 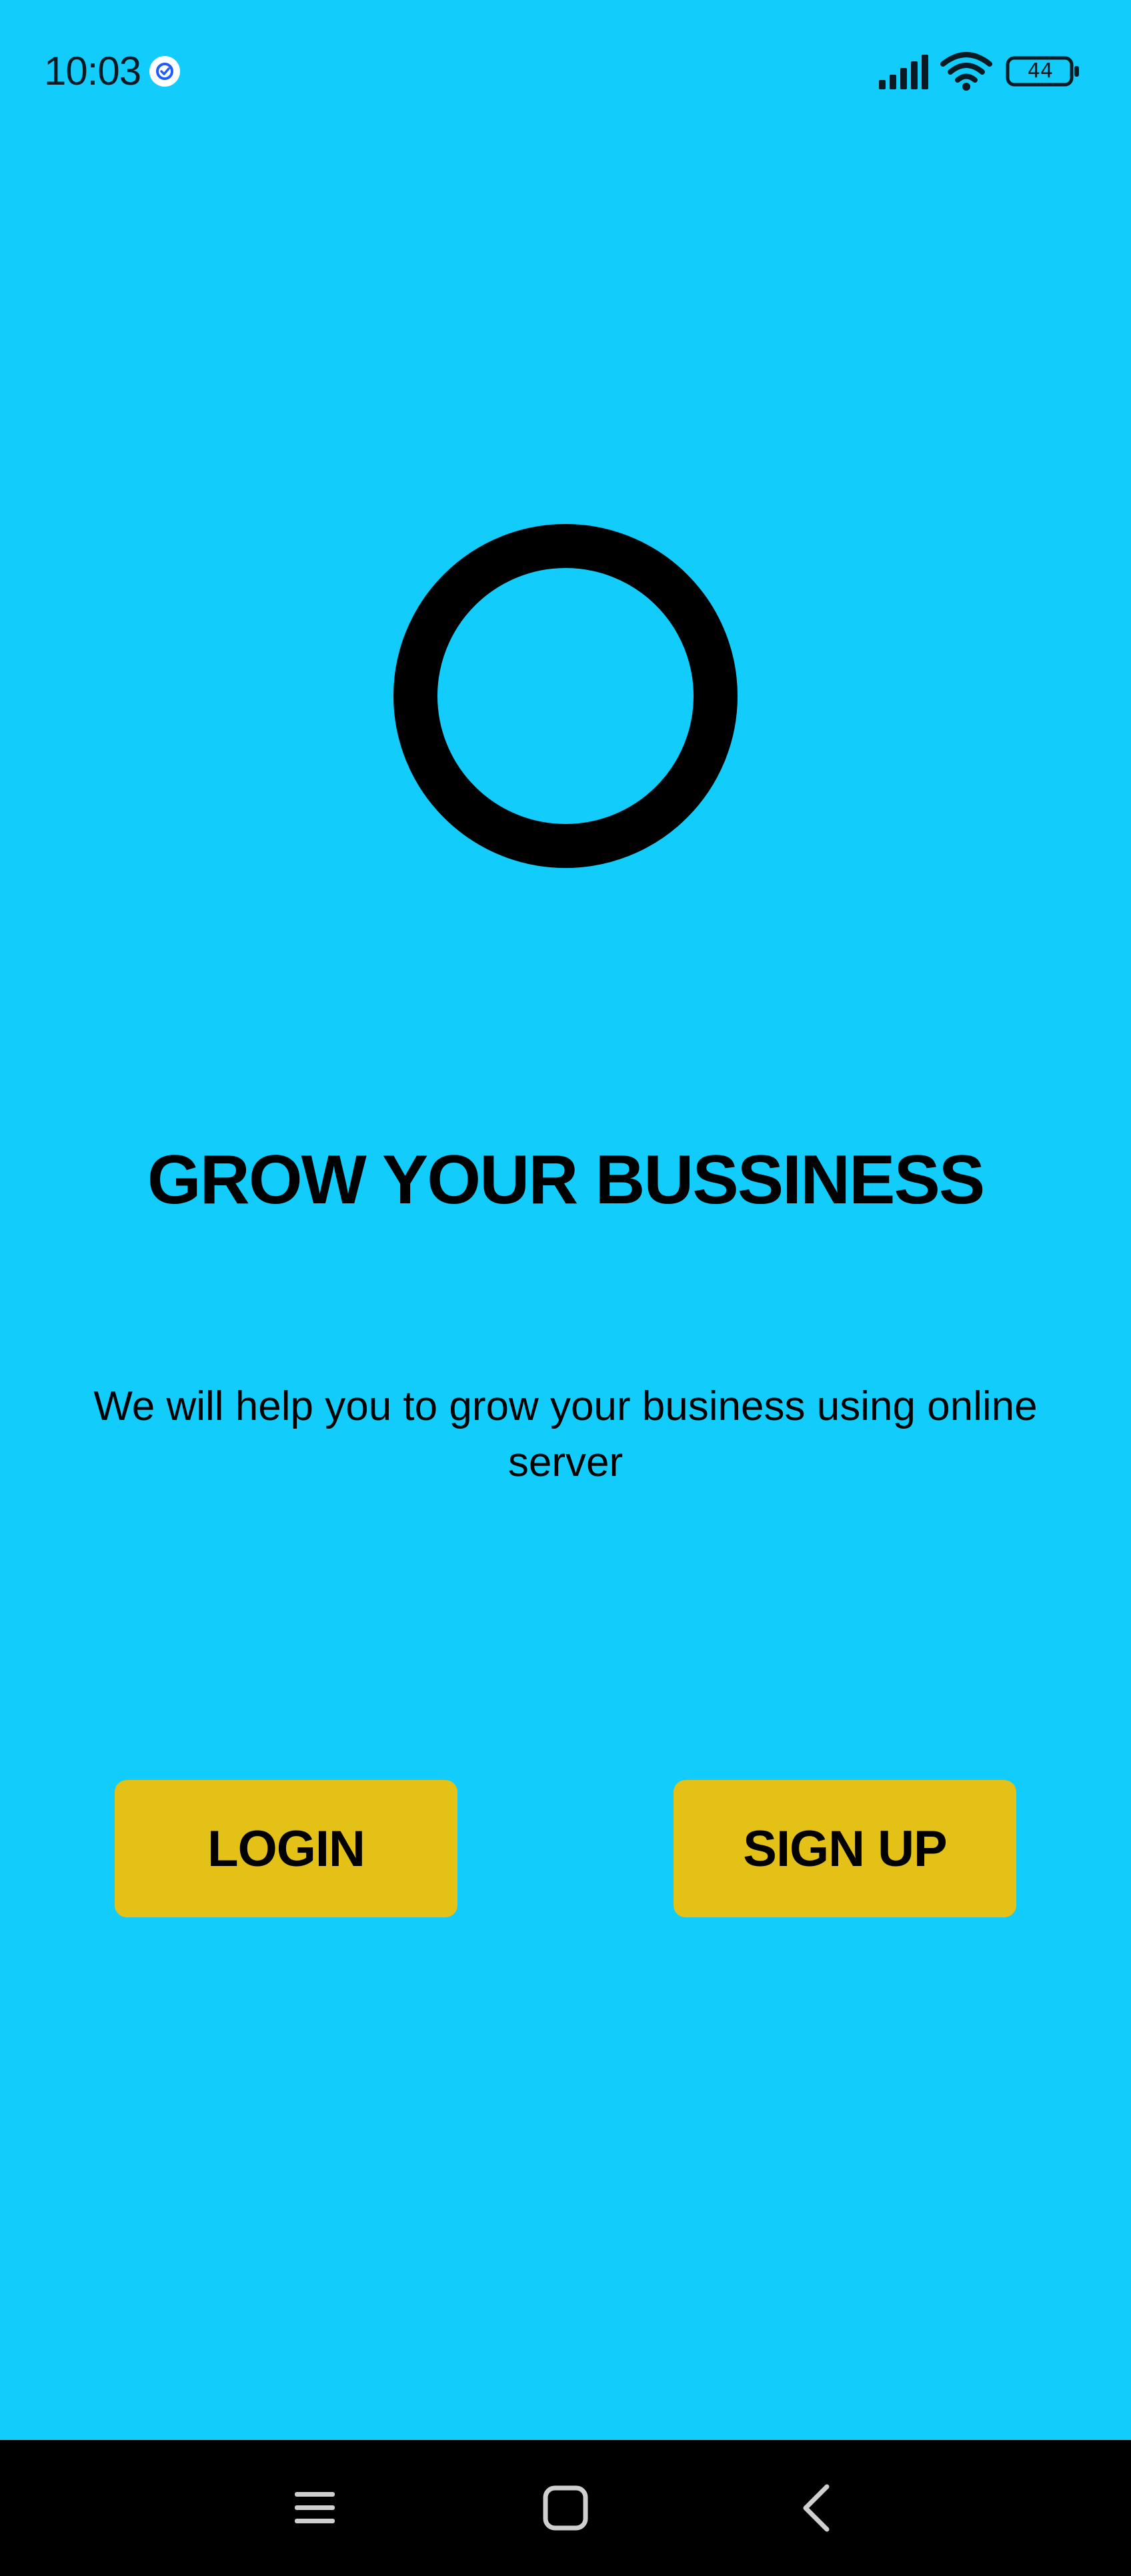 I want to click on ring-logo-icon, so click(x=565, y=696).